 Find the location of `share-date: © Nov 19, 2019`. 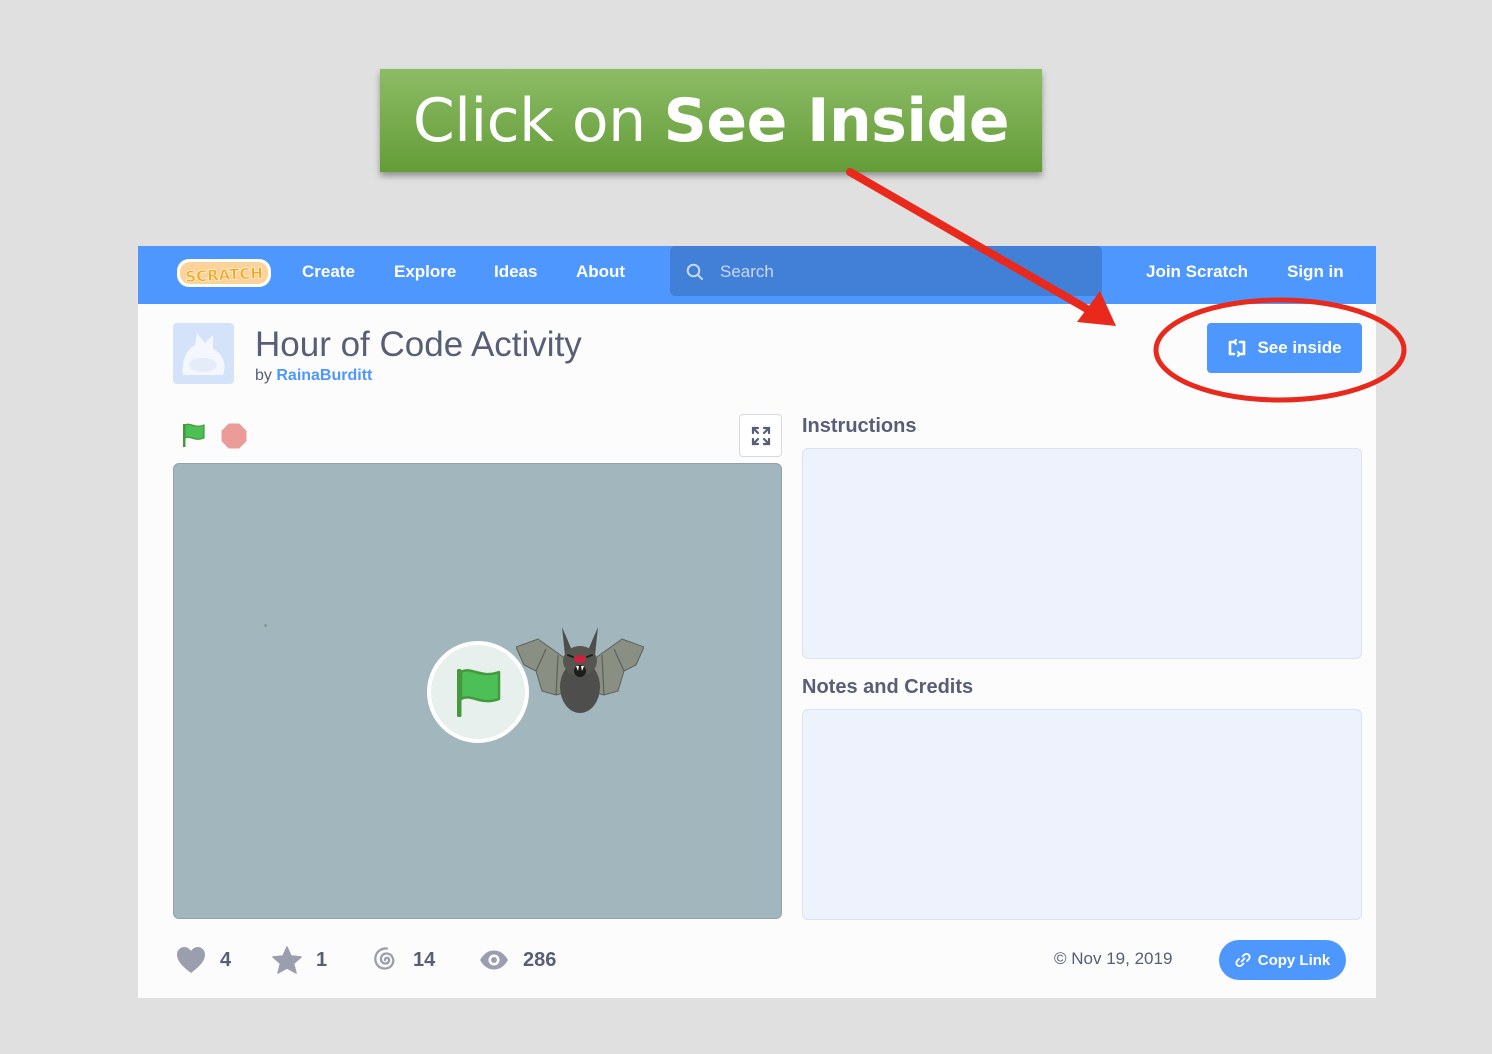

share-date: © Nov 19, 2019 is located at coordinates (1113, 958).